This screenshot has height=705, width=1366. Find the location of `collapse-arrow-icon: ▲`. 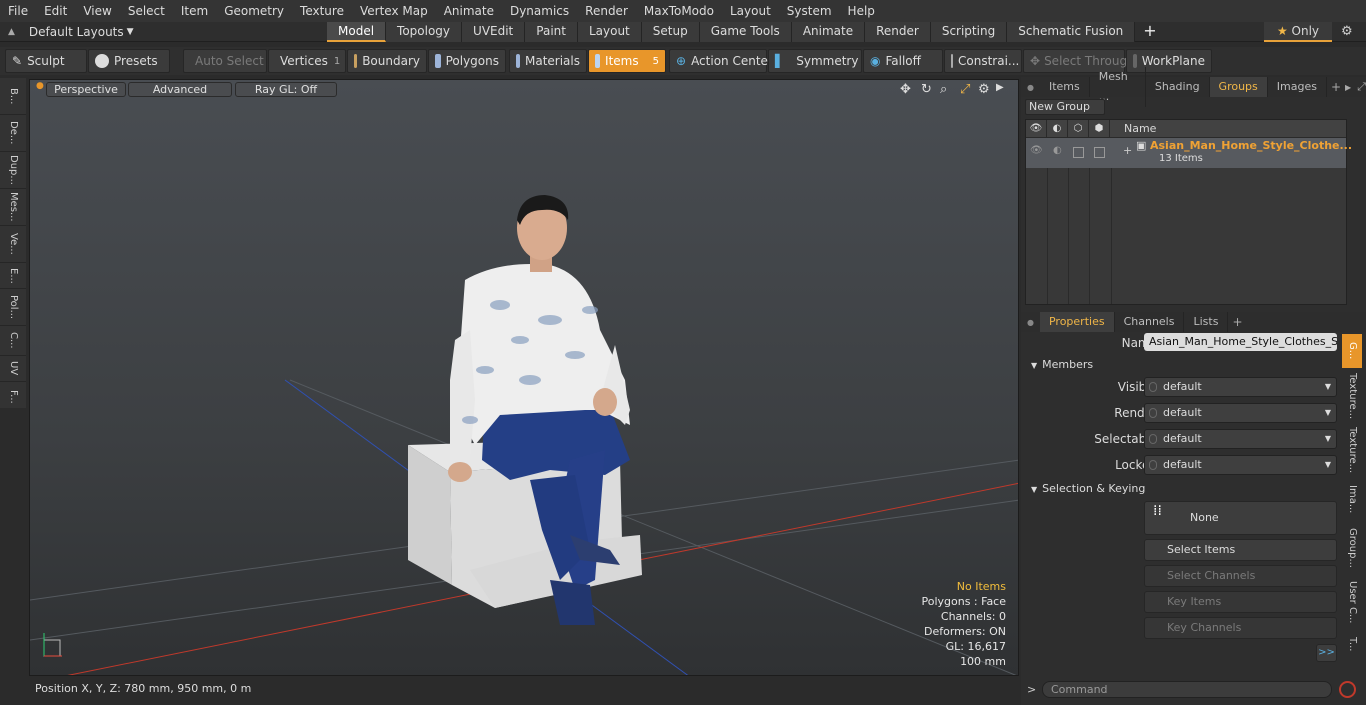

collapse-arrow-icon: ▲ is located at coordinates (11, 32).